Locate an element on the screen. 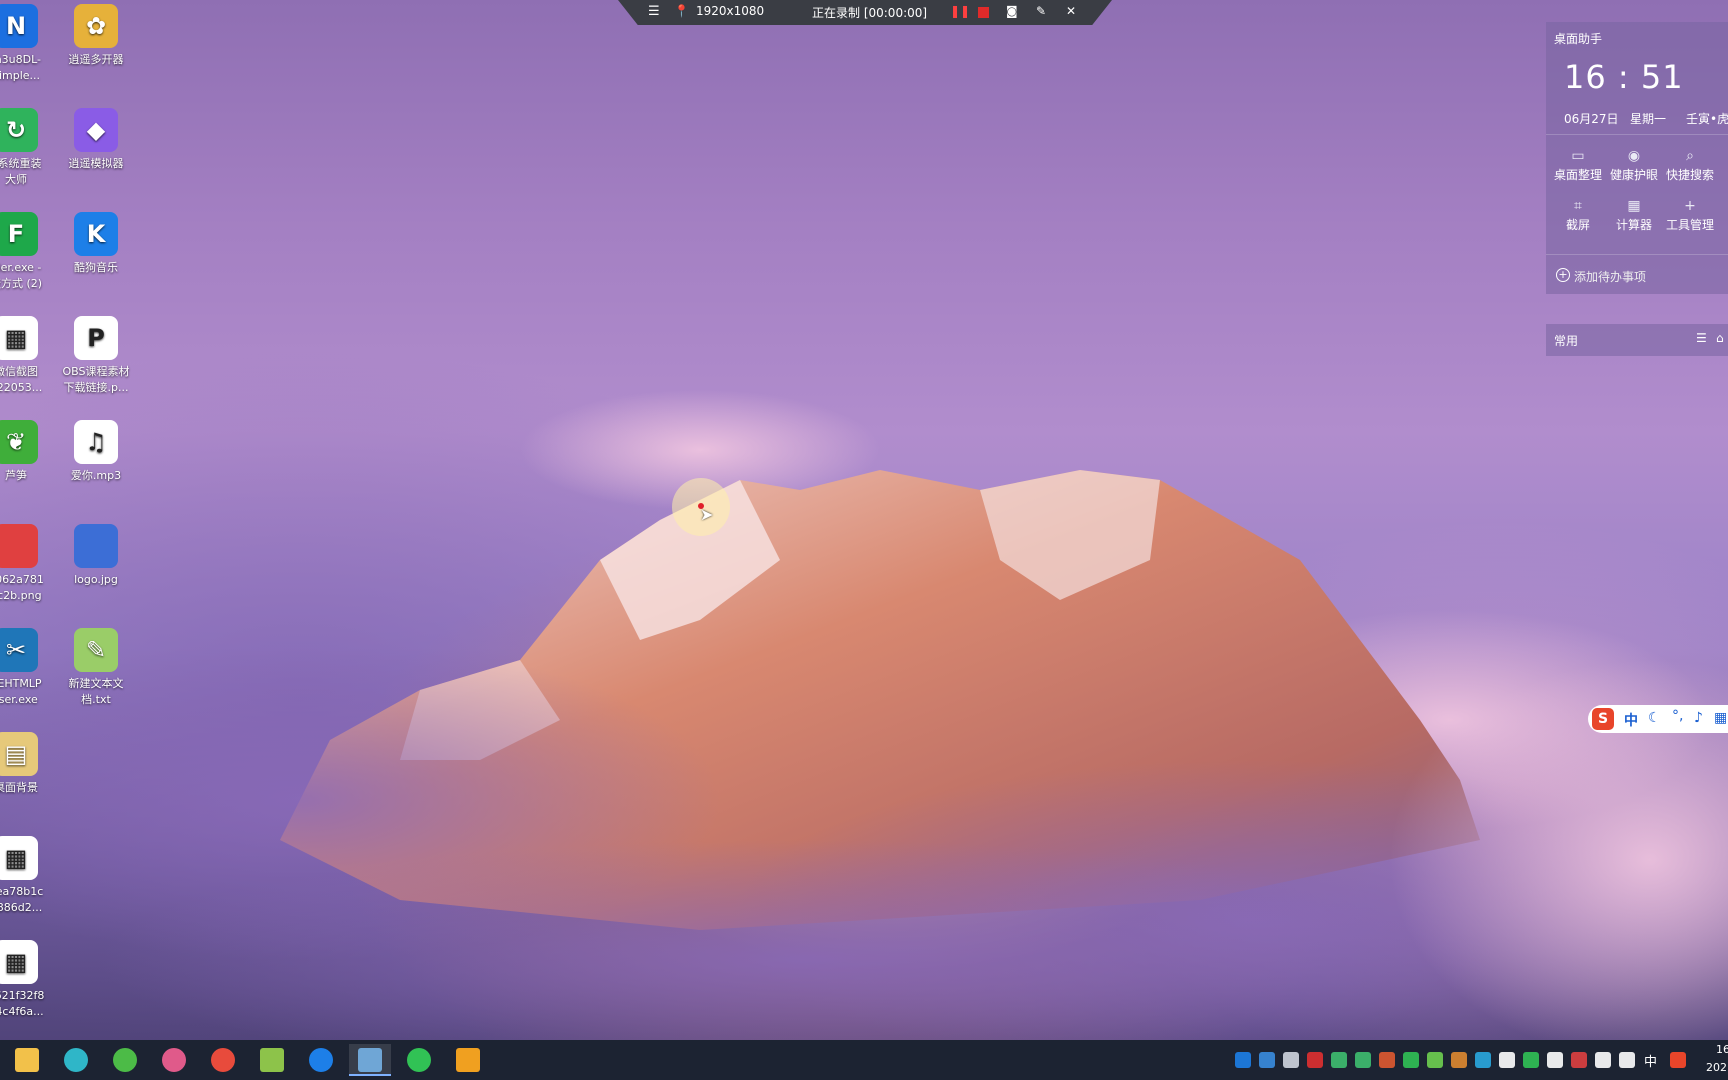  taskbar-edge-browser is located at coordinates (76, 1060).